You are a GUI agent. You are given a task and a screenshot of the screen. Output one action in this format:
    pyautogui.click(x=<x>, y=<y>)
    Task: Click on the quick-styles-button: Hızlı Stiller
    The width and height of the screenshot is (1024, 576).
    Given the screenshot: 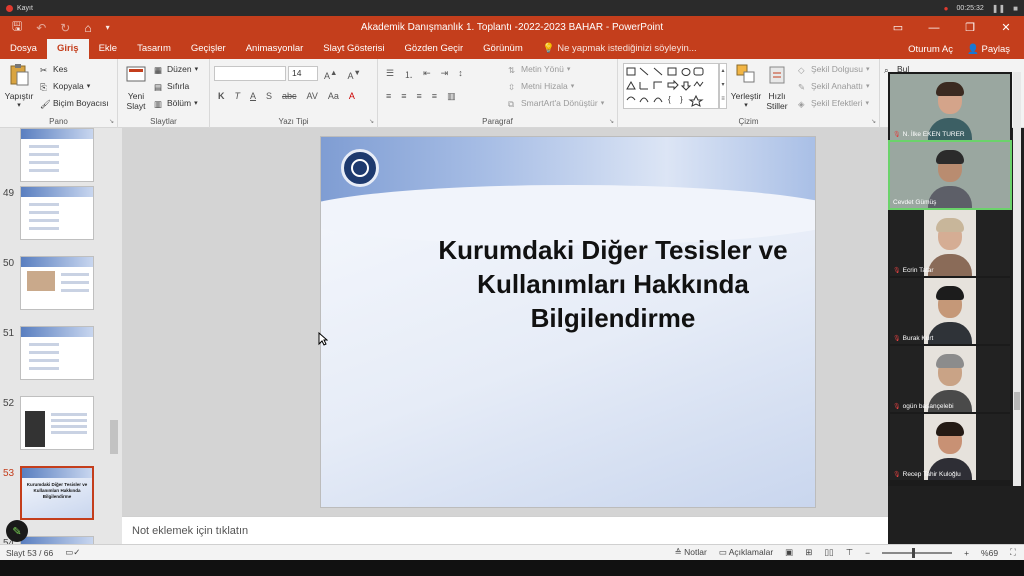 What is the action you would take?
    pyautogui.click(x=777, y=87)
    